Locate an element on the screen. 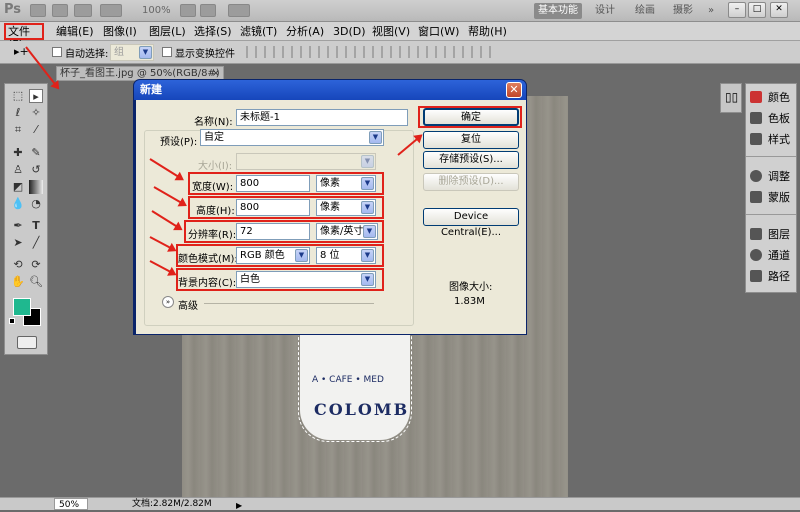  zoom-level: 100% is located at coordinates (156, 10).